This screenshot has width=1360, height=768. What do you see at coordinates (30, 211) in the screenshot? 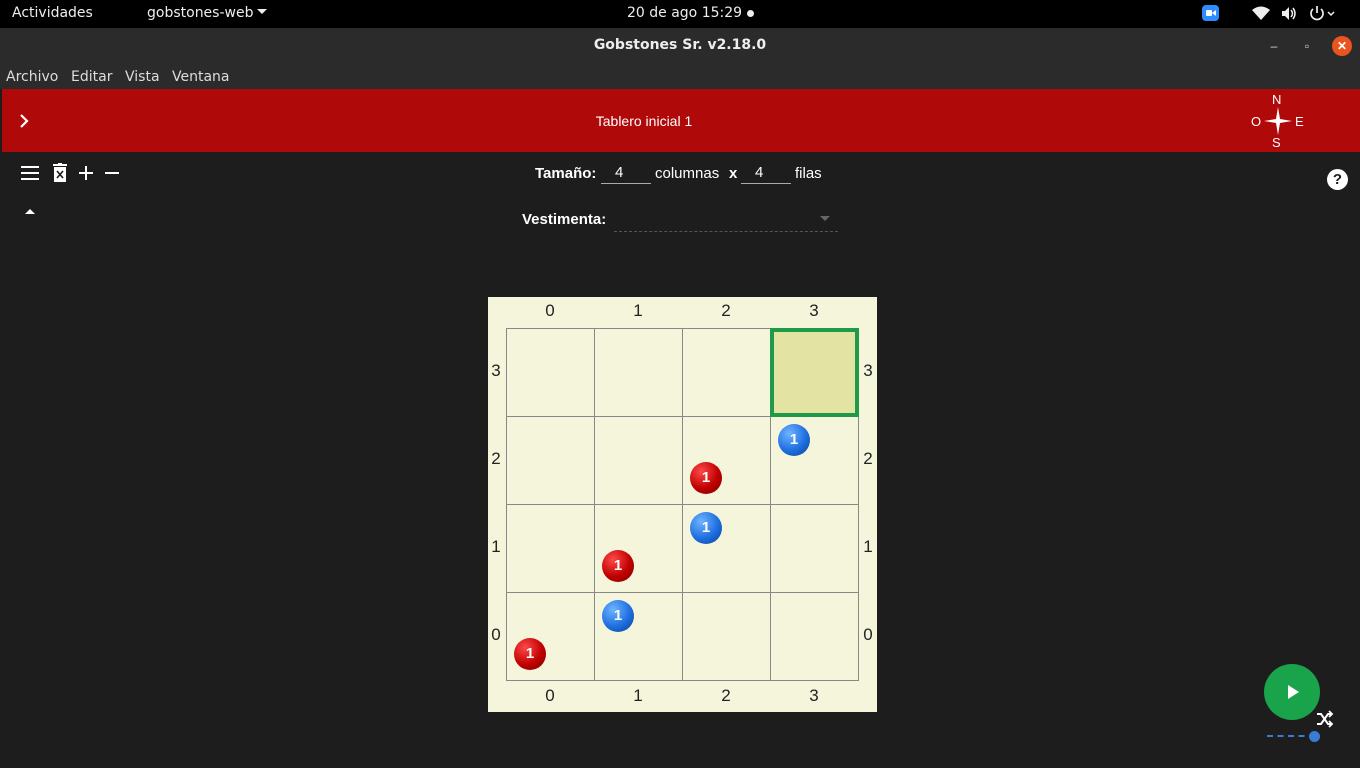
I see `collapse-up-icon` at bounding box center [30, 211].